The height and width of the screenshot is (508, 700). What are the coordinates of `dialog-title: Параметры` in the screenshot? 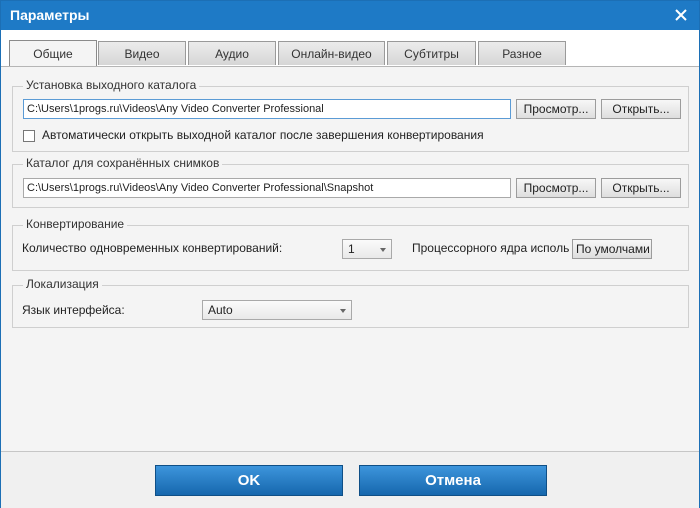 It's located at (50, 15).